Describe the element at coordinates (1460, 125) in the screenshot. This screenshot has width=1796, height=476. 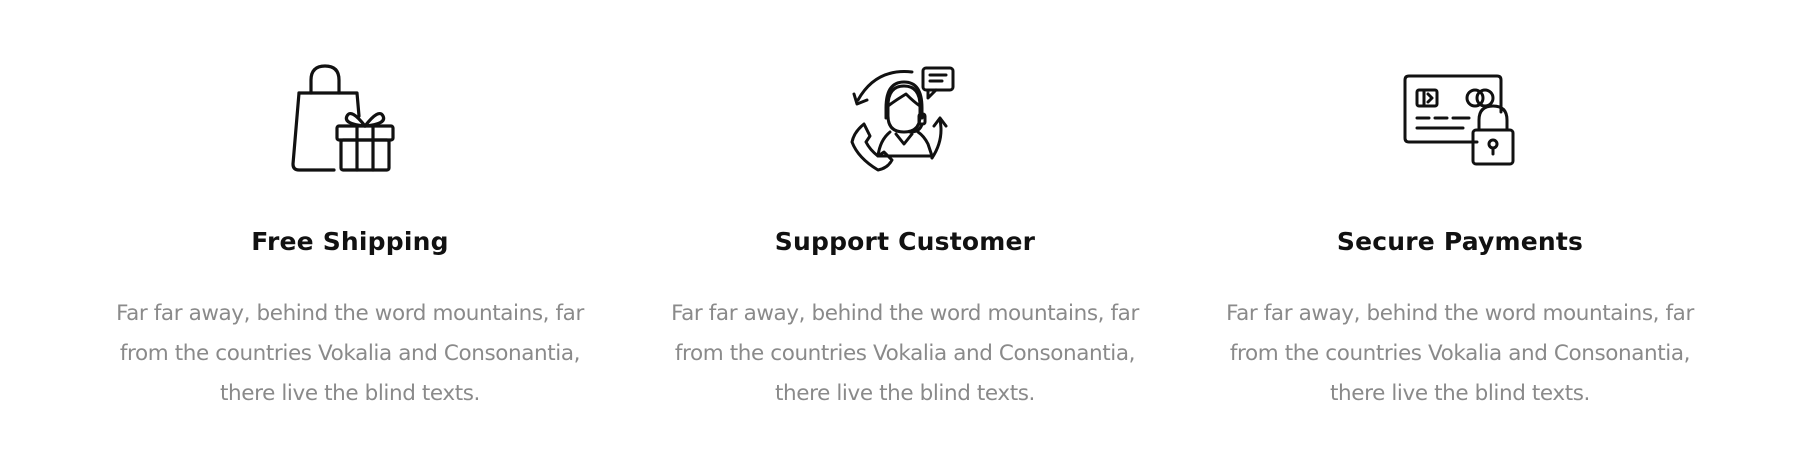
I see `credit-card-lock-icon` at that location.